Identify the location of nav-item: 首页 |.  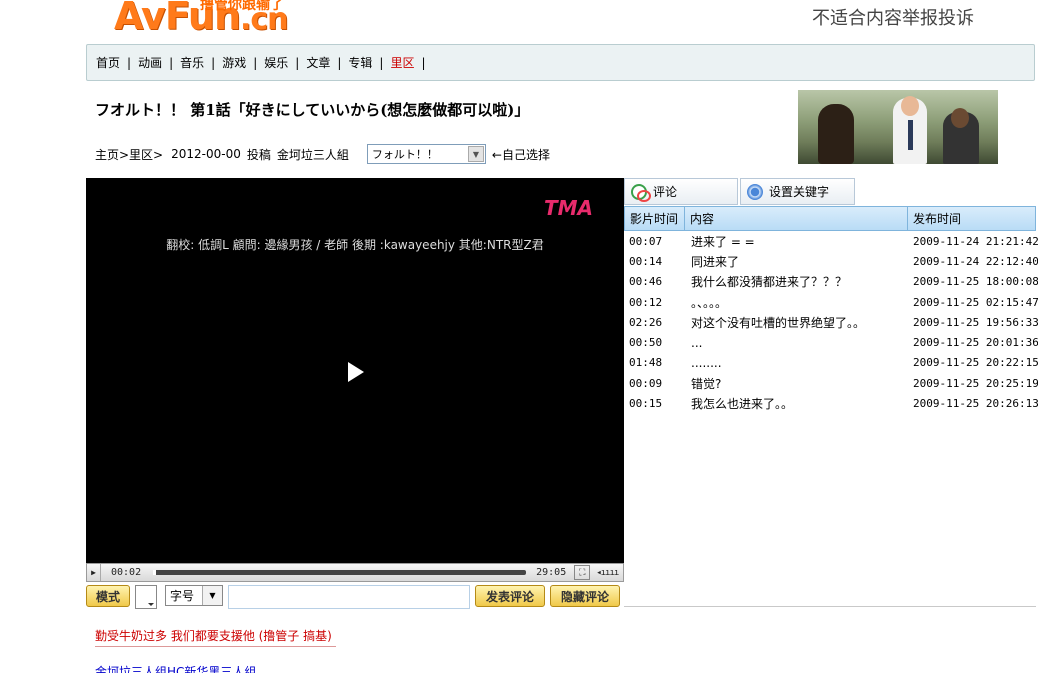
(117, 62).